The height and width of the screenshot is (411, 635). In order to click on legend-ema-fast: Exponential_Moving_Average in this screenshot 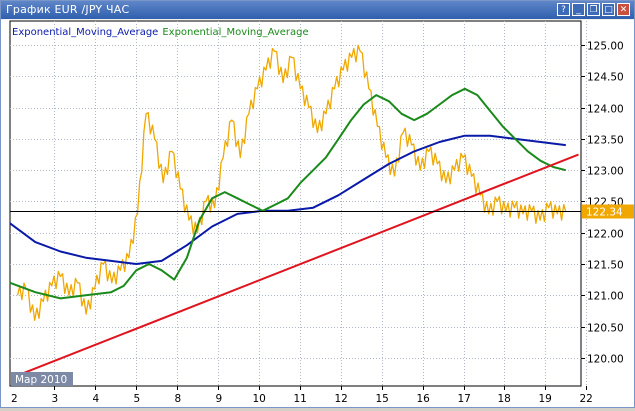, I will do `click(235, 32)`.